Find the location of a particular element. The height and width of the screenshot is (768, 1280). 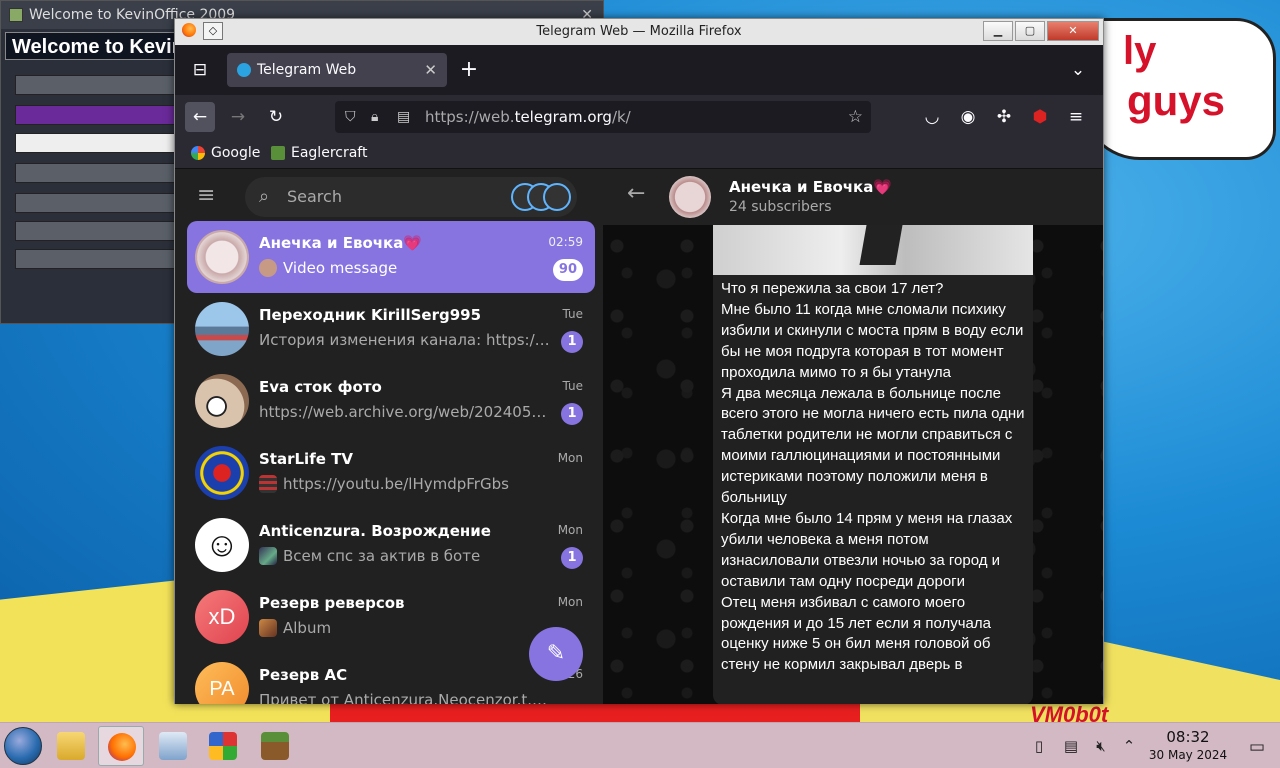

chat-preview: Привет от Anticenzura.Neocenzor.t.me is located at coordinates (405, 697).